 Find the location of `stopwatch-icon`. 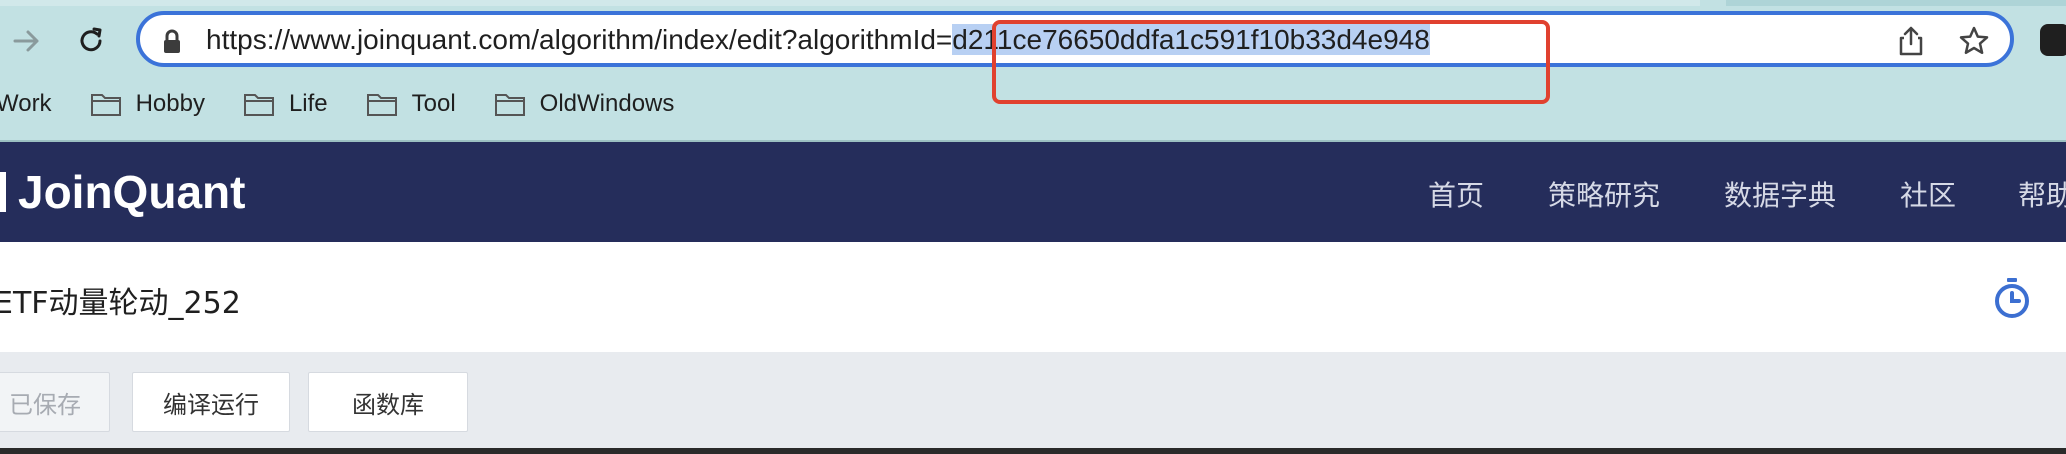

stopwatch-icon is located at coordinates (2012, 298).